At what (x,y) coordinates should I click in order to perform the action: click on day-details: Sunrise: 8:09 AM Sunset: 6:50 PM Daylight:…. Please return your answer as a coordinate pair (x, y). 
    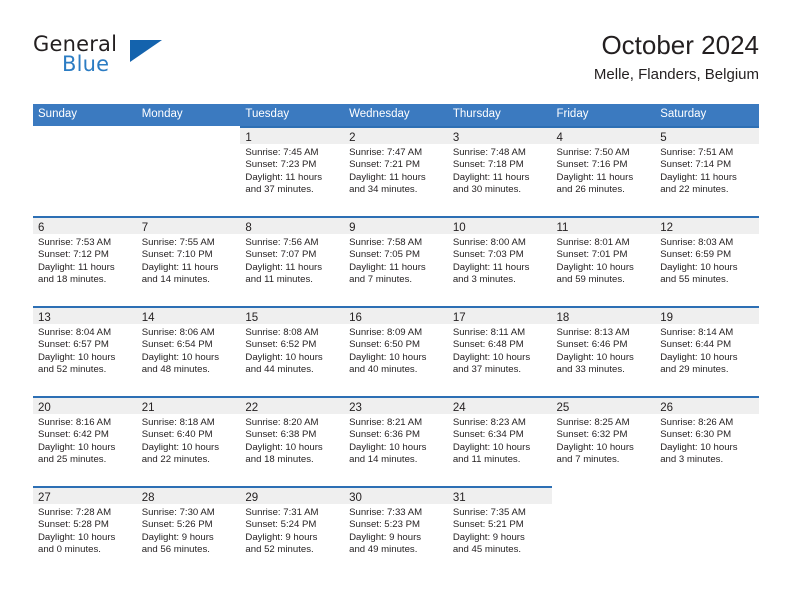
    Looking at the image, I should click on (396, 350).